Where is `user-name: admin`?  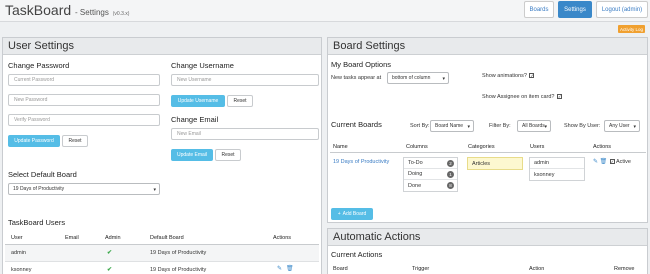
user-name: admin is located at coordinates (18, 253).